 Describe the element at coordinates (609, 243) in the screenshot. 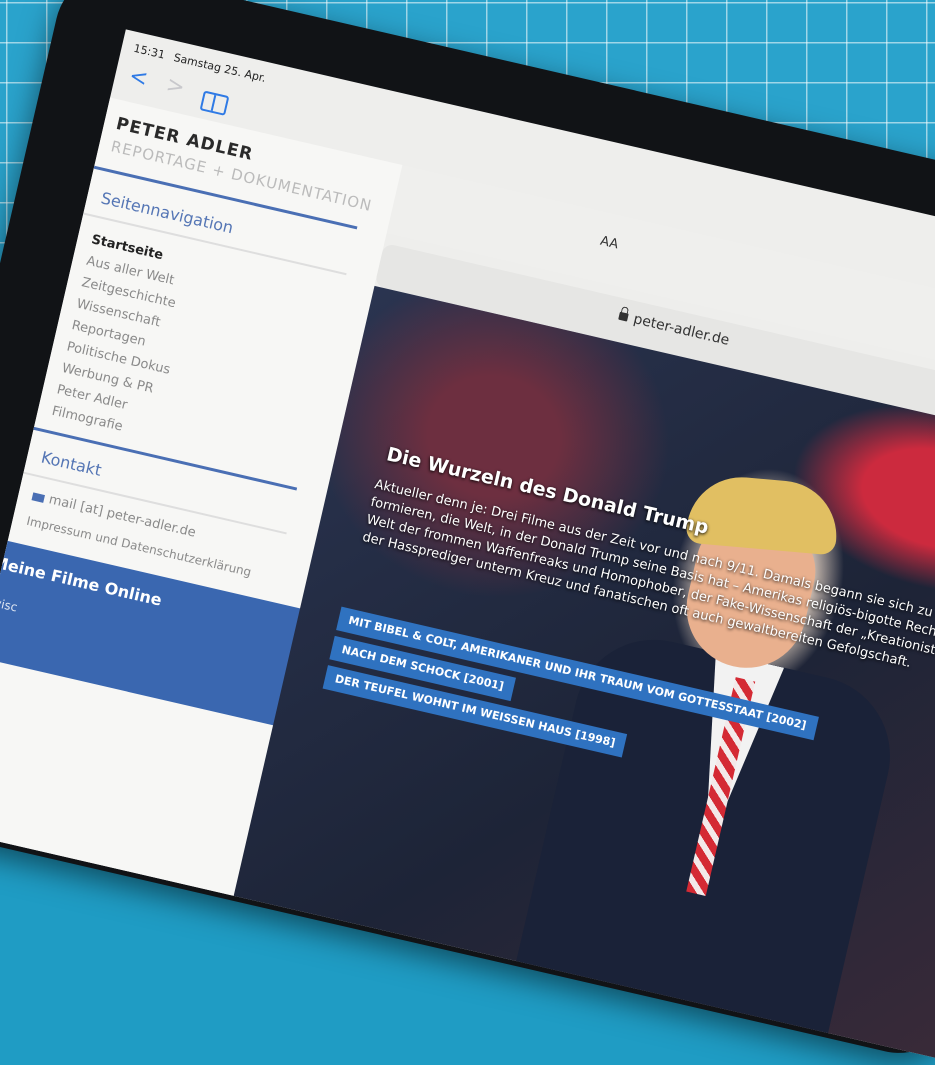

I see `text-size-button: AA` at that location.